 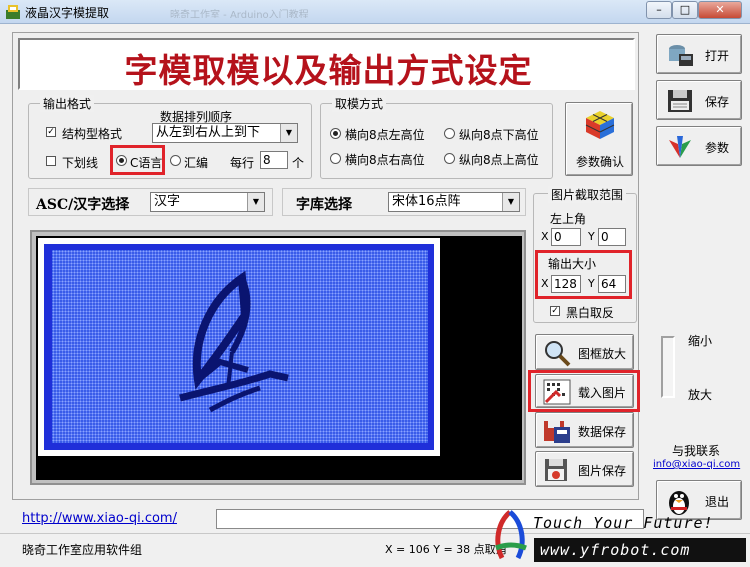 What do you see at coordinates (92, 134) in the screenshot?
I see `struct-format-label: 结构型格式` at bounding box center [92, 134].